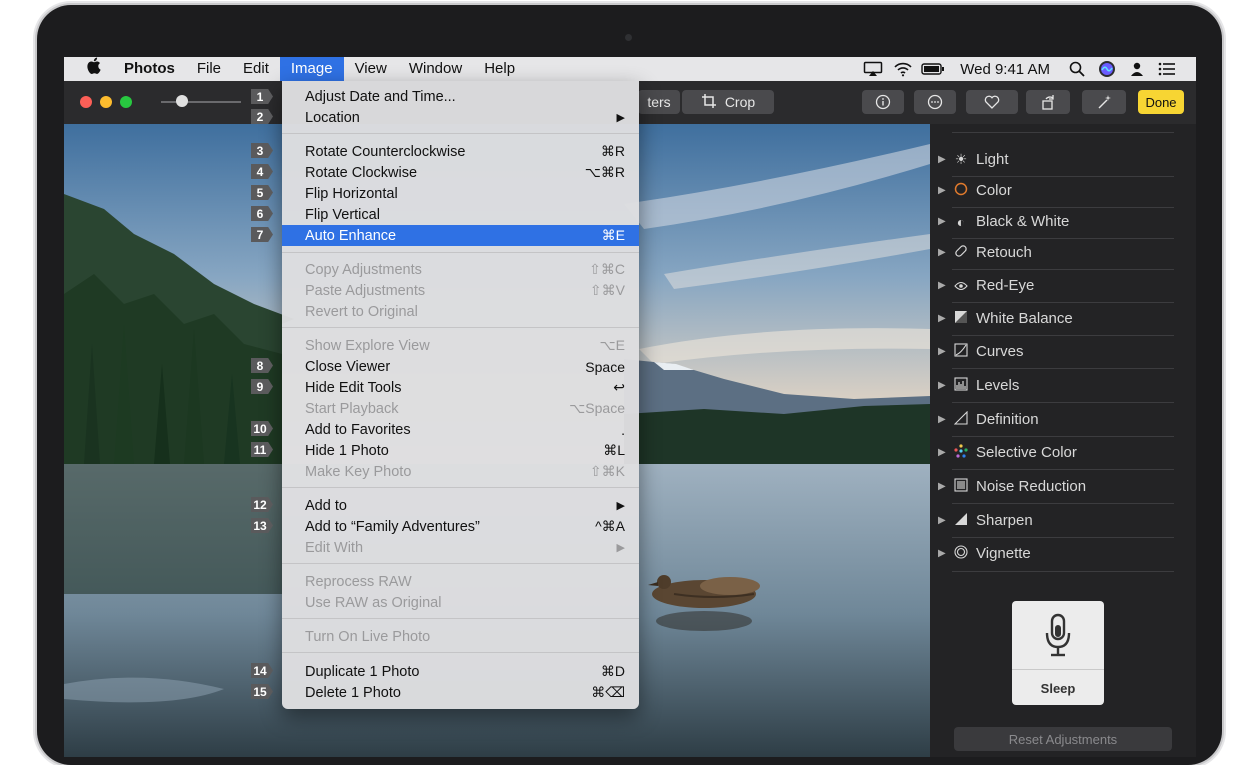  What do you see at coordinates (460, 172) in the screenshot?
I see `menu-item-rotate-cw: Rotate Clockwise ⌥⌘R` at bounding box center [460, 172].